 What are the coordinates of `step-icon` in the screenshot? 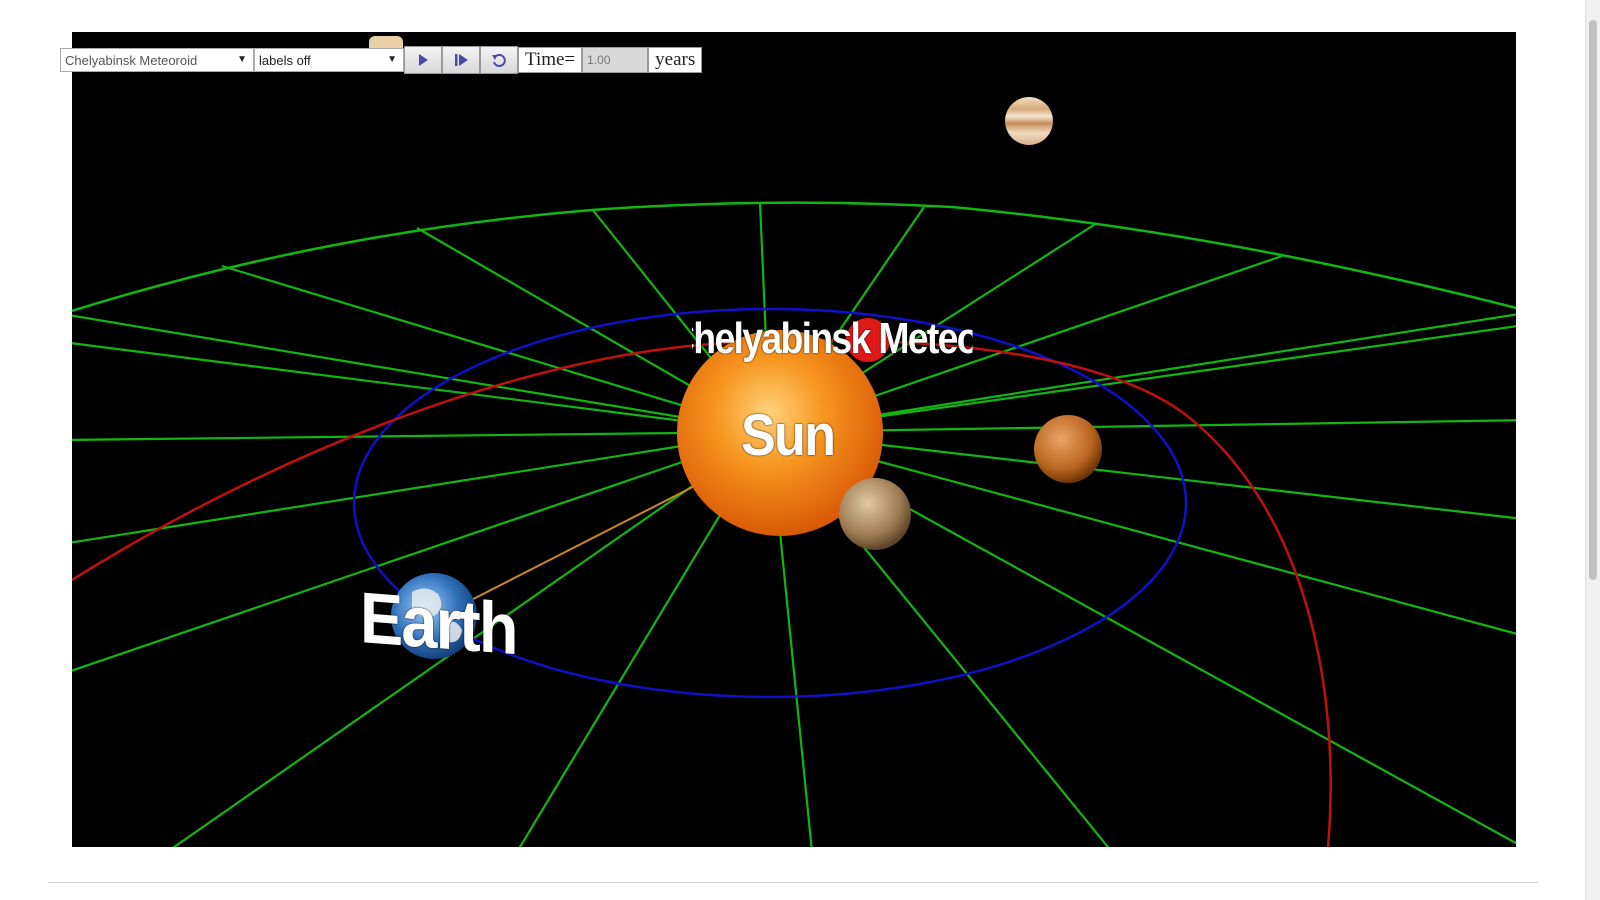 It's located at (461, 60).